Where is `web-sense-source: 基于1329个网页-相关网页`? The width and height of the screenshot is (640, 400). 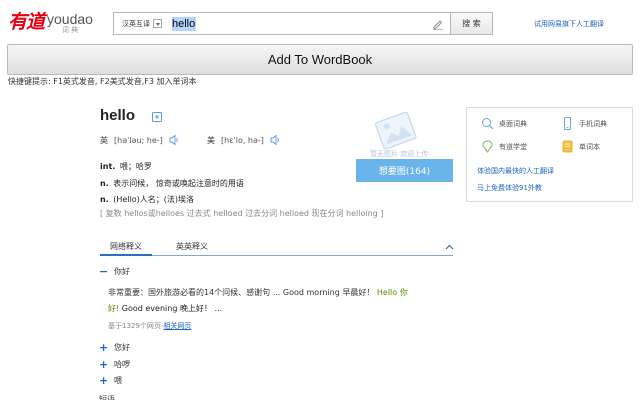 web-sense-source: 基于1329个网页-相关网页 is located at coordinates (149, 326).